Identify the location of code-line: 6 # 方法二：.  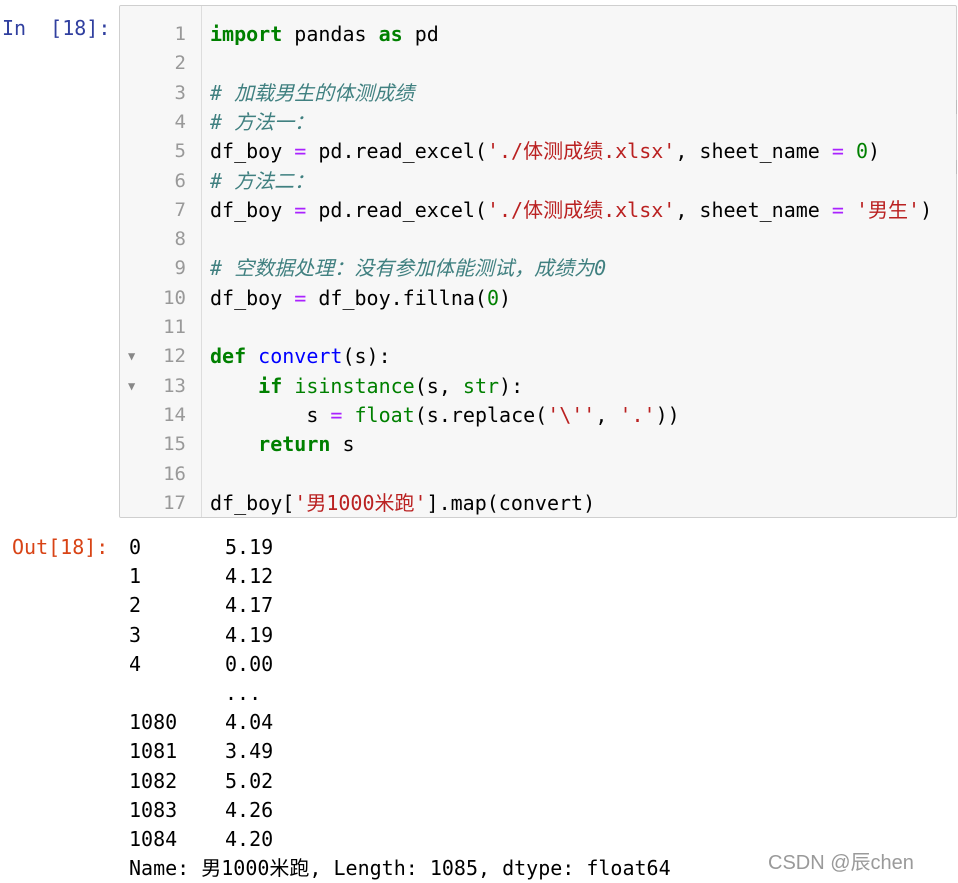
(538, 181).